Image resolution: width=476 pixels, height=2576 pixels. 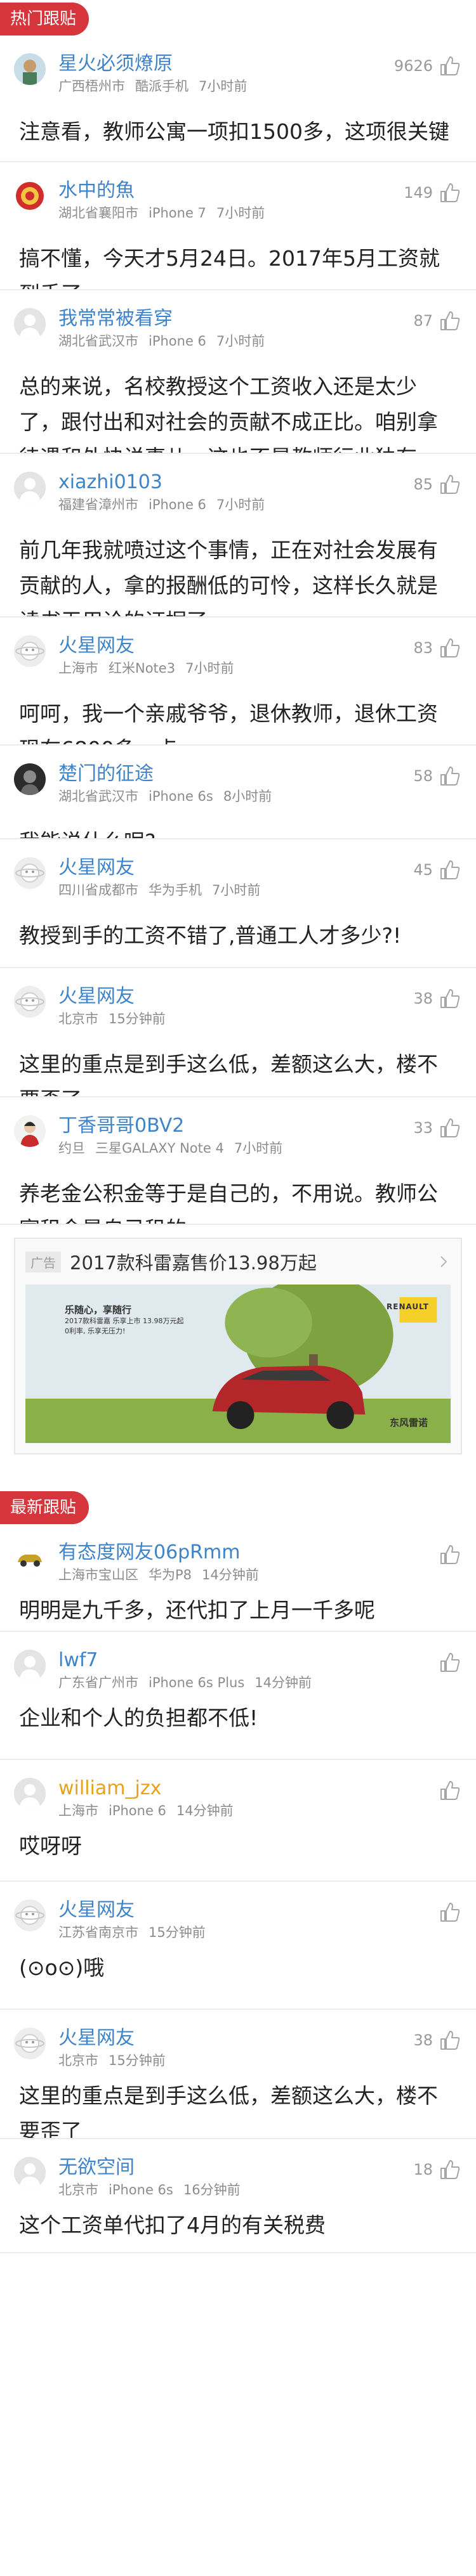 I want to click on comment-meta: 北京市 iPhone 6s 16分钟前, so click(x=258, y=2190).